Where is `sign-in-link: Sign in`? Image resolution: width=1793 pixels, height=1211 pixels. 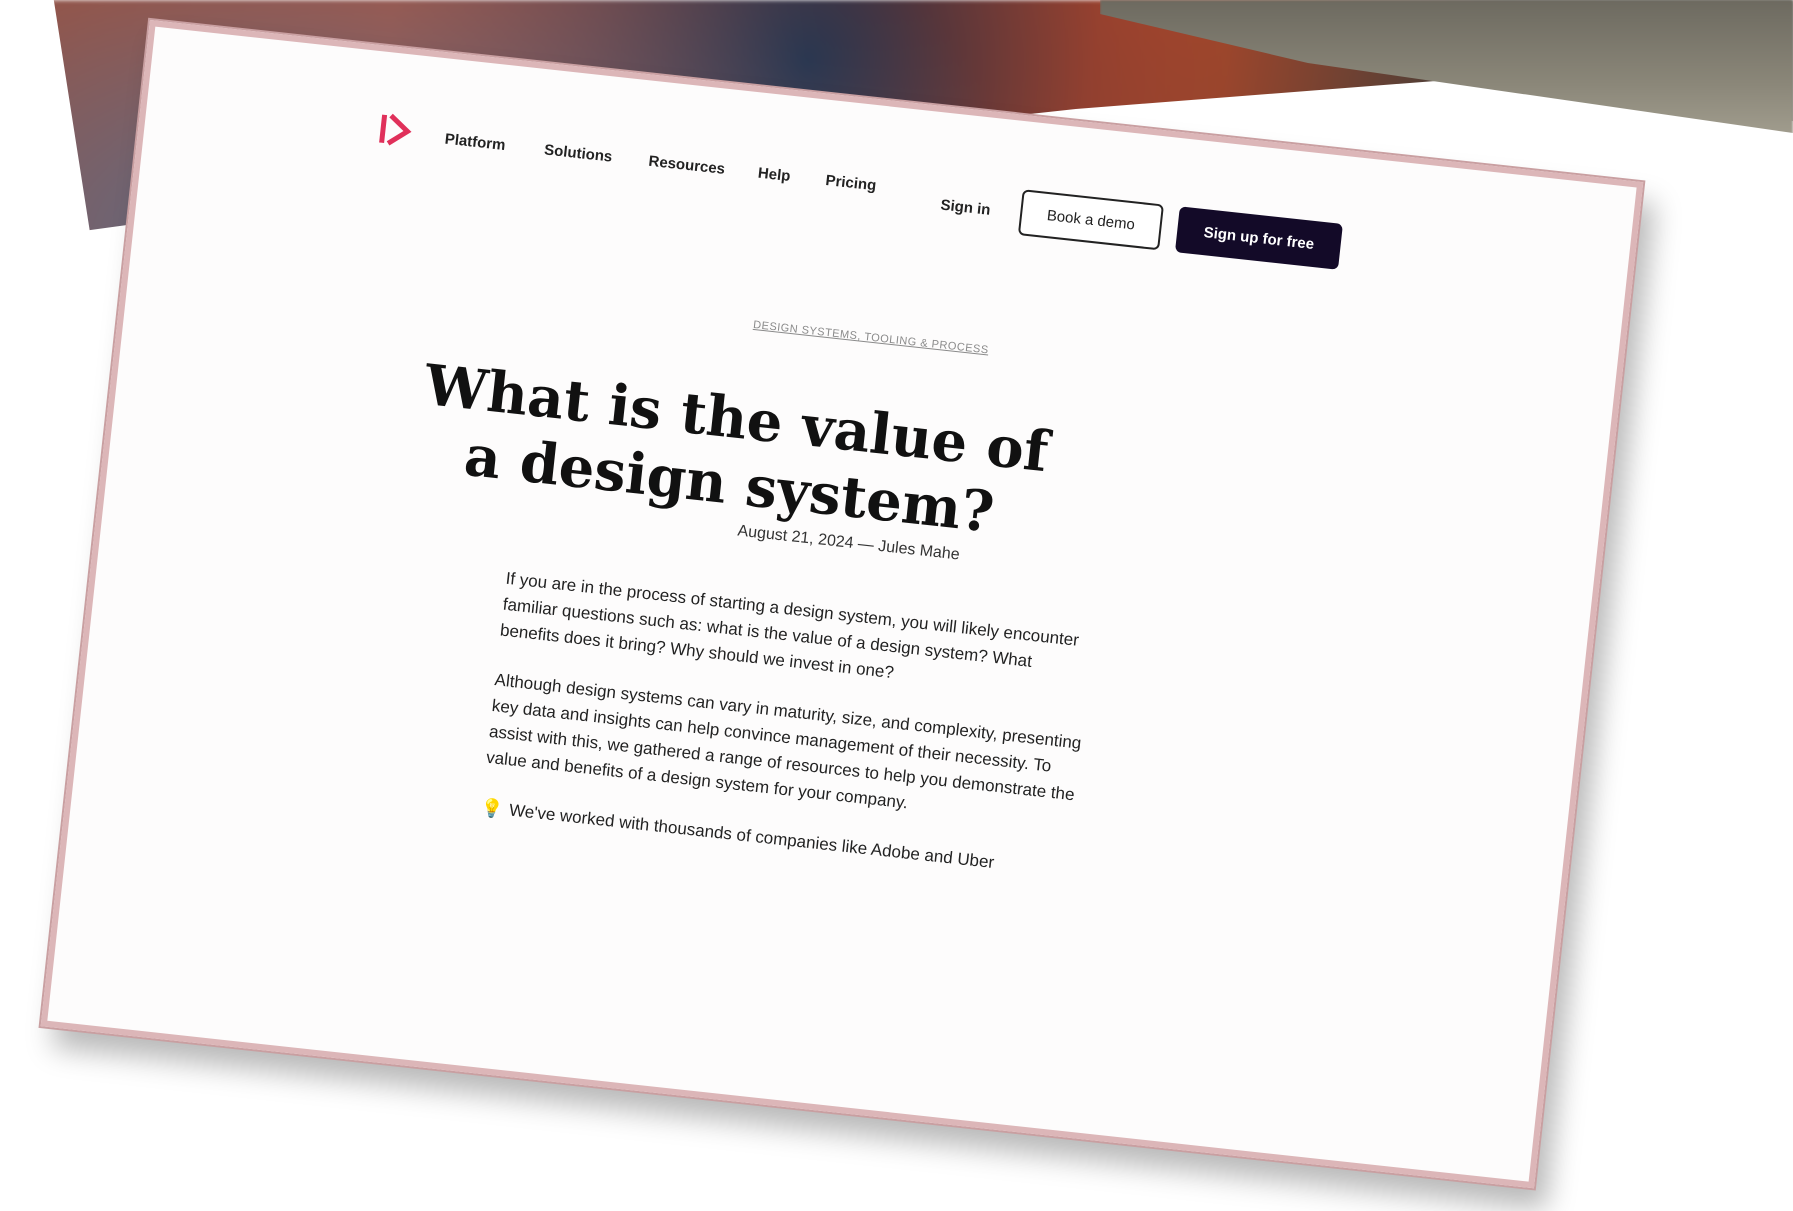
sign-in-link: Sign in is located at coordinates (966, 208).